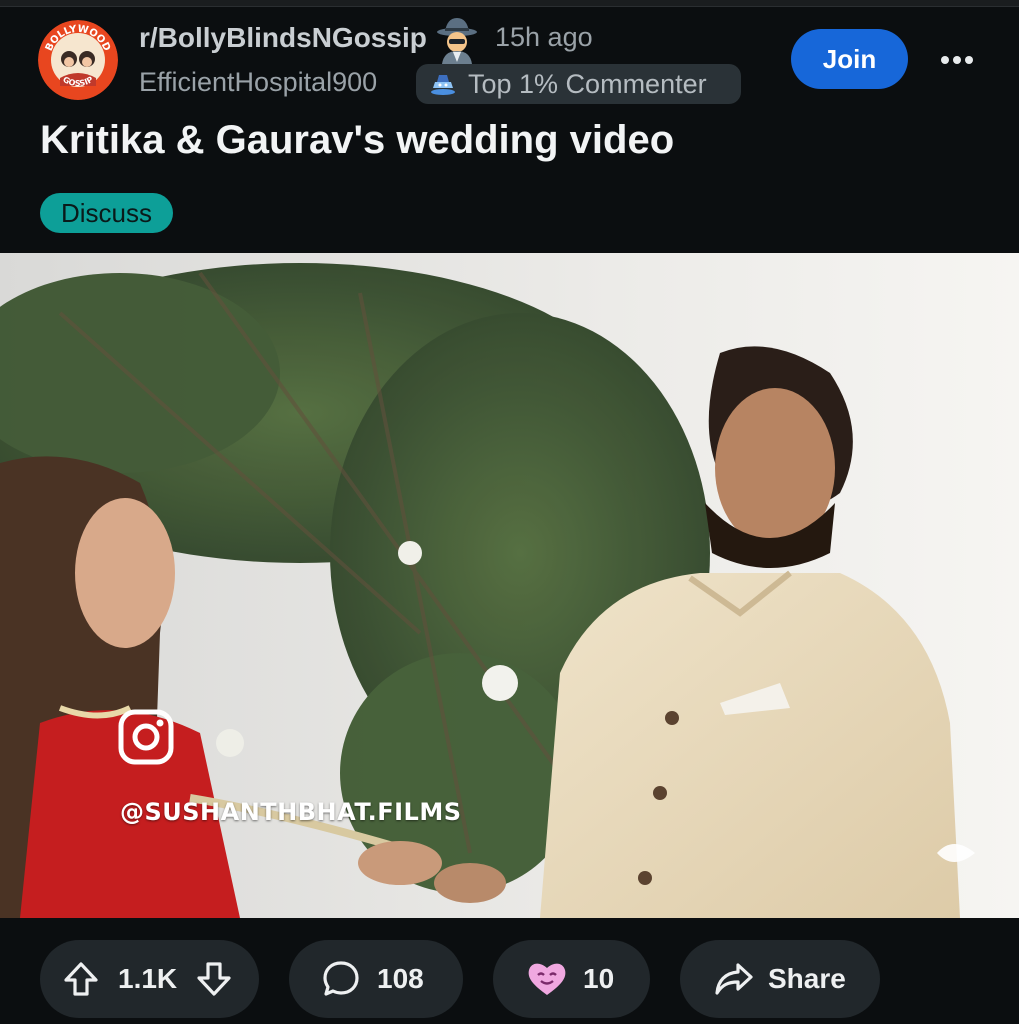 This screenshot has width=1019, height=1024. I want to click on vote-control: 1.1K, so click(149, 979).